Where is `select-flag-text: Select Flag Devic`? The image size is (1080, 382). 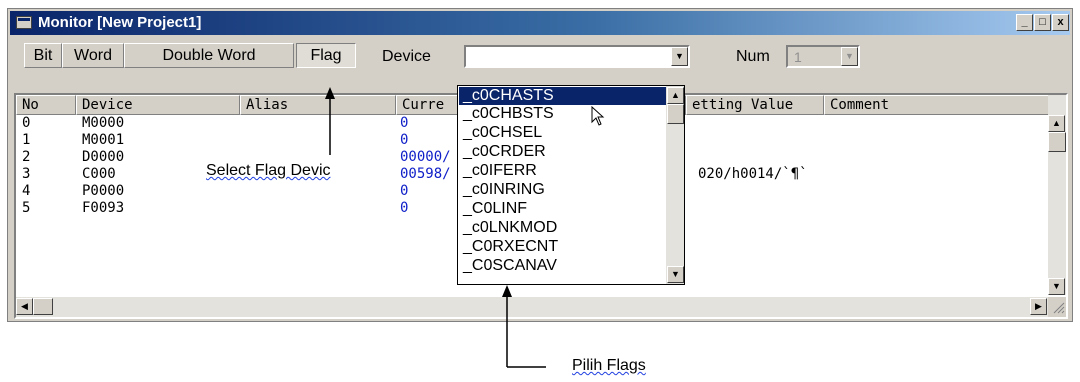 select-flag-text: Select Flag Devic is located at coordinates (268, 170).